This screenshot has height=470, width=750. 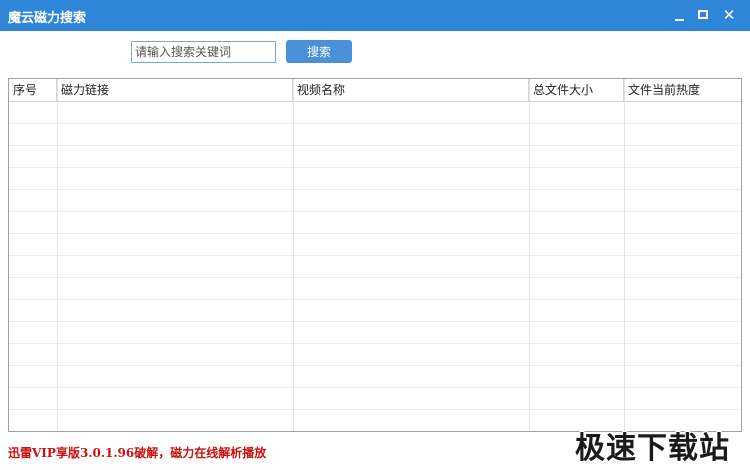 What do you see at coordinates (411, 90) in the screenshot?
I see `column-header-video-name: 视频名称` at bounding box center [411, 90].